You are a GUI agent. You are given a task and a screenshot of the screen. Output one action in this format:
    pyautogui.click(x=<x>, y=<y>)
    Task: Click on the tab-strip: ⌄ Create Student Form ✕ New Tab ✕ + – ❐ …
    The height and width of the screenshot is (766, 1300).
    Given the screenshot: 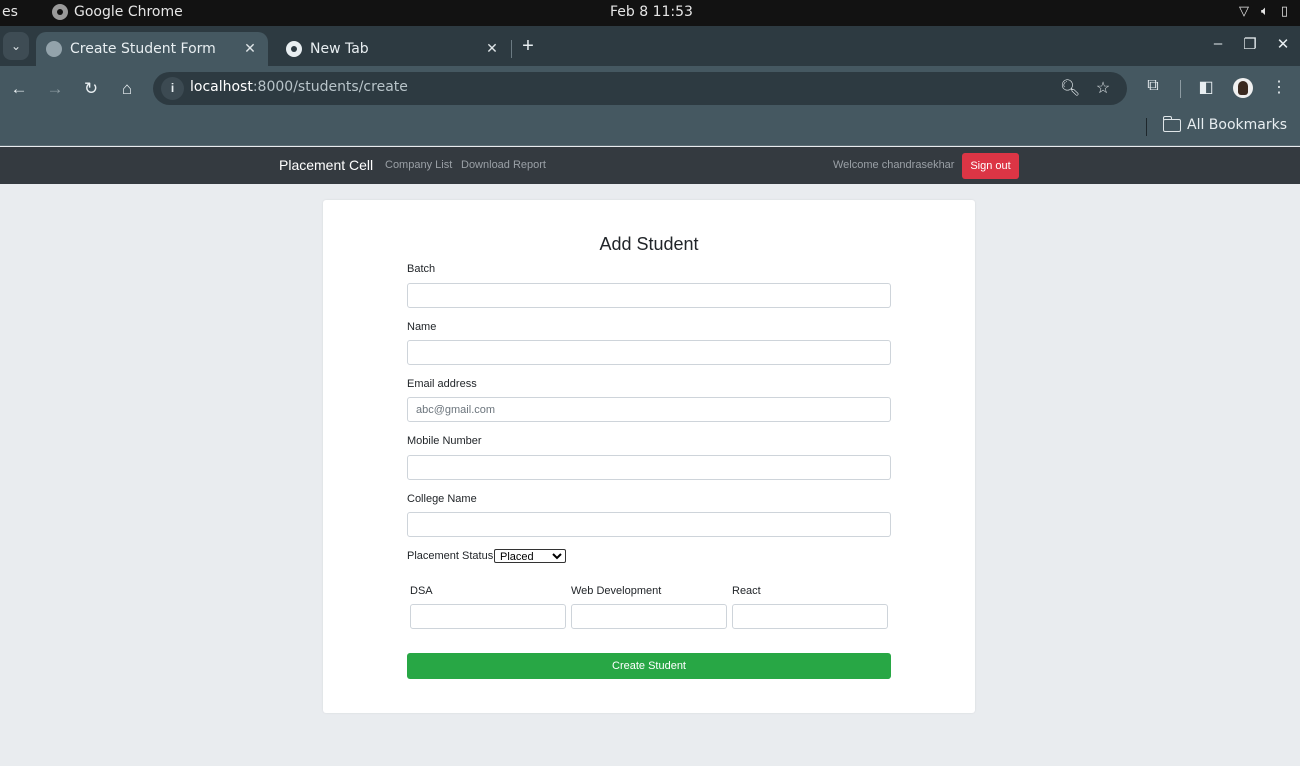 What is the action you would take?
    pyautogui.click(x=650, y=46)
    